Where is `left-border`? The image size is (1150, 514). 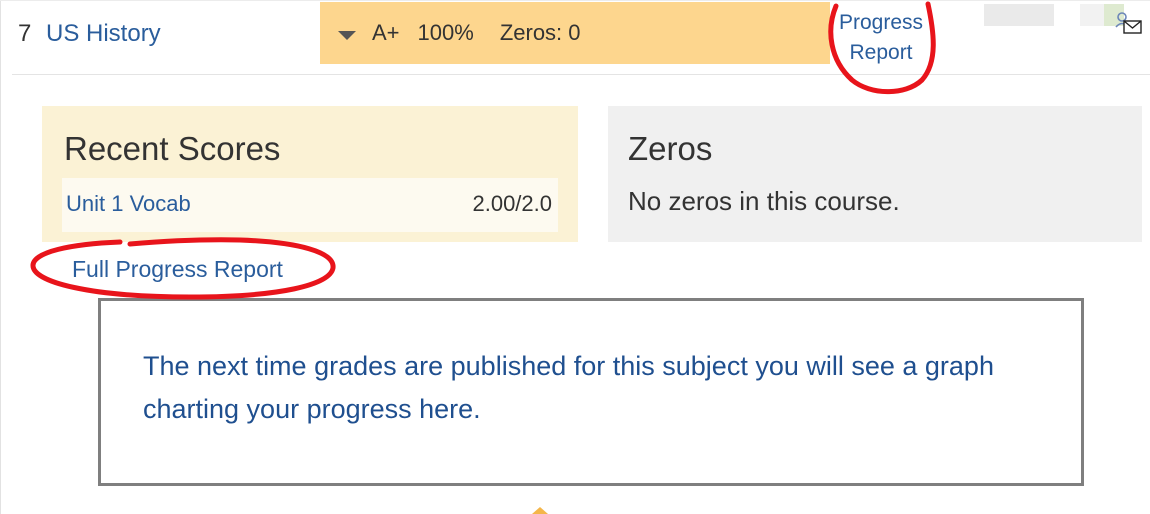
left-border is located at coordinates (0, 257).